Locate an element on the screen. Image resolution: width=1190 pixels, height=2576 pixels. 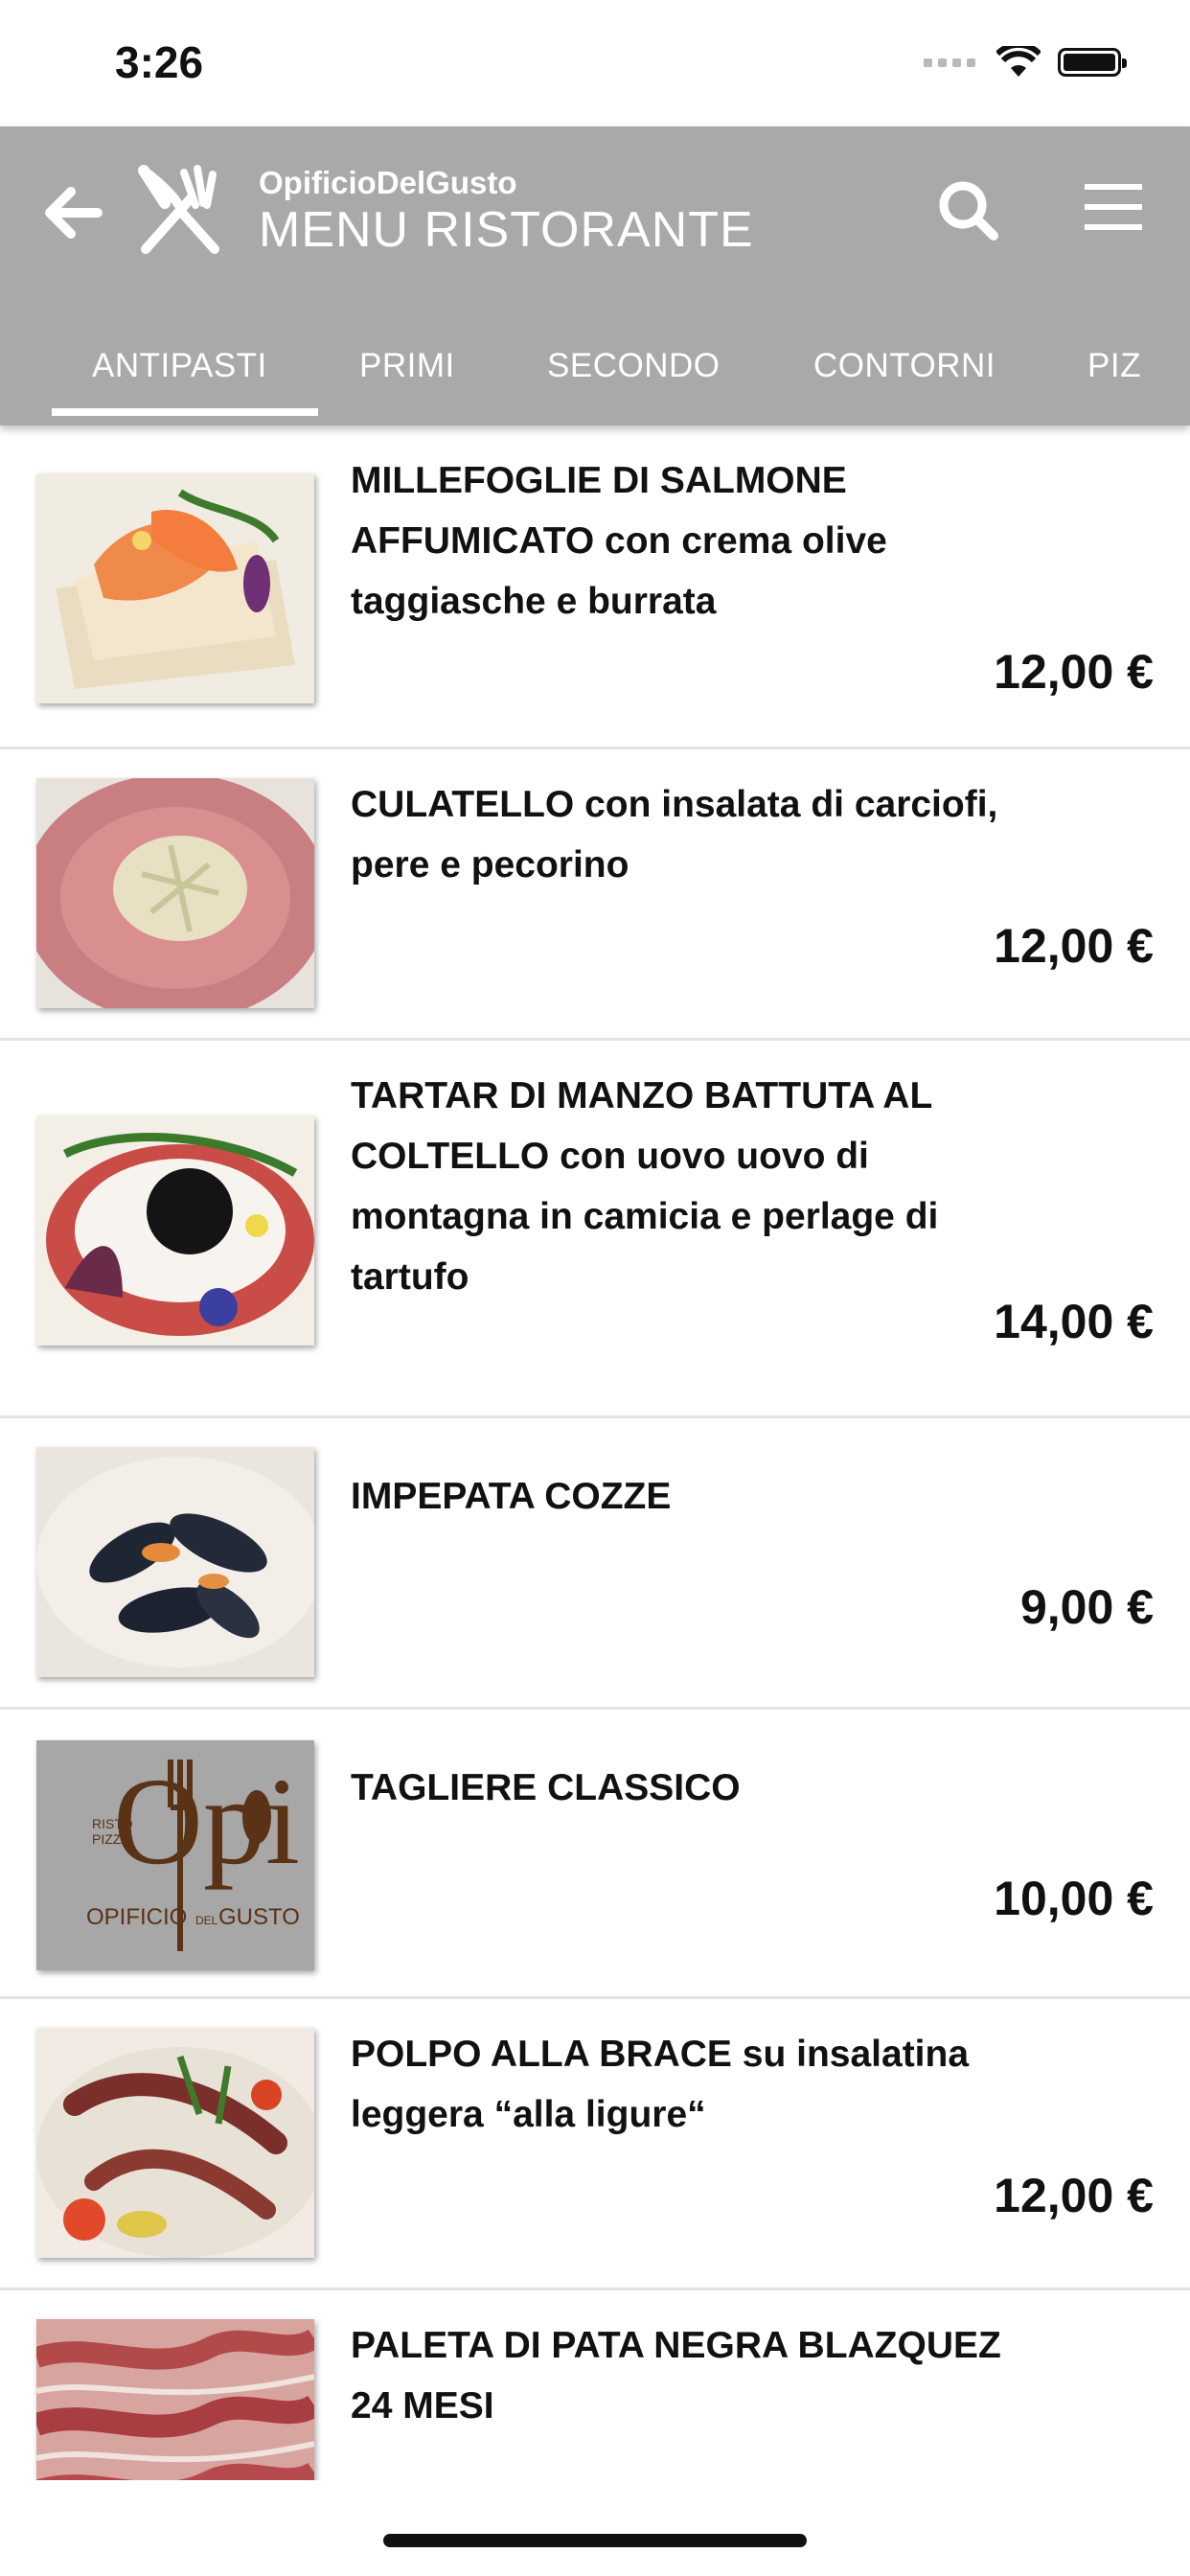
restaurant-logo-placeholder: Opi RISTO PIZZA OPIFICIO DEL GUSTO is located at coordinates (175, 1855).